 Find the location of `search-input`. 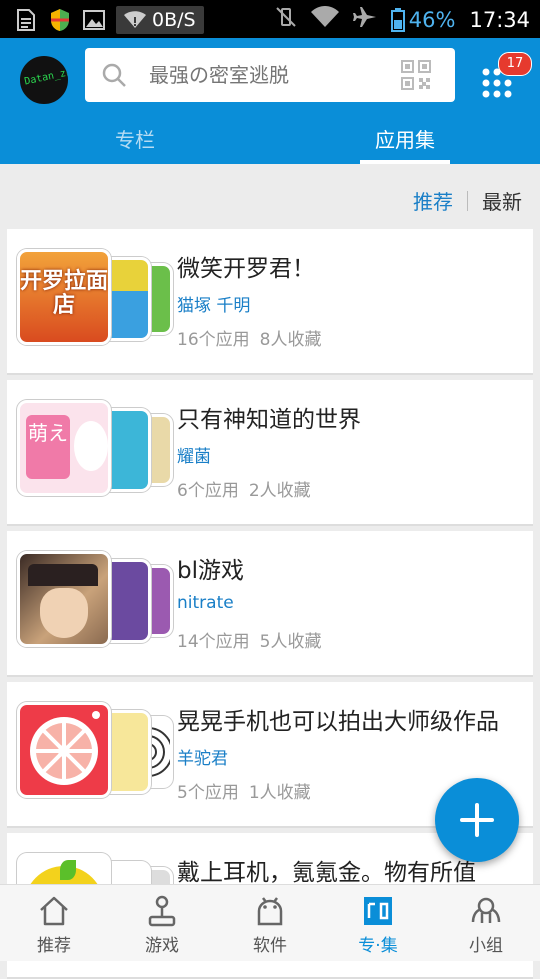

search-input is located at coordinates (269, 76).